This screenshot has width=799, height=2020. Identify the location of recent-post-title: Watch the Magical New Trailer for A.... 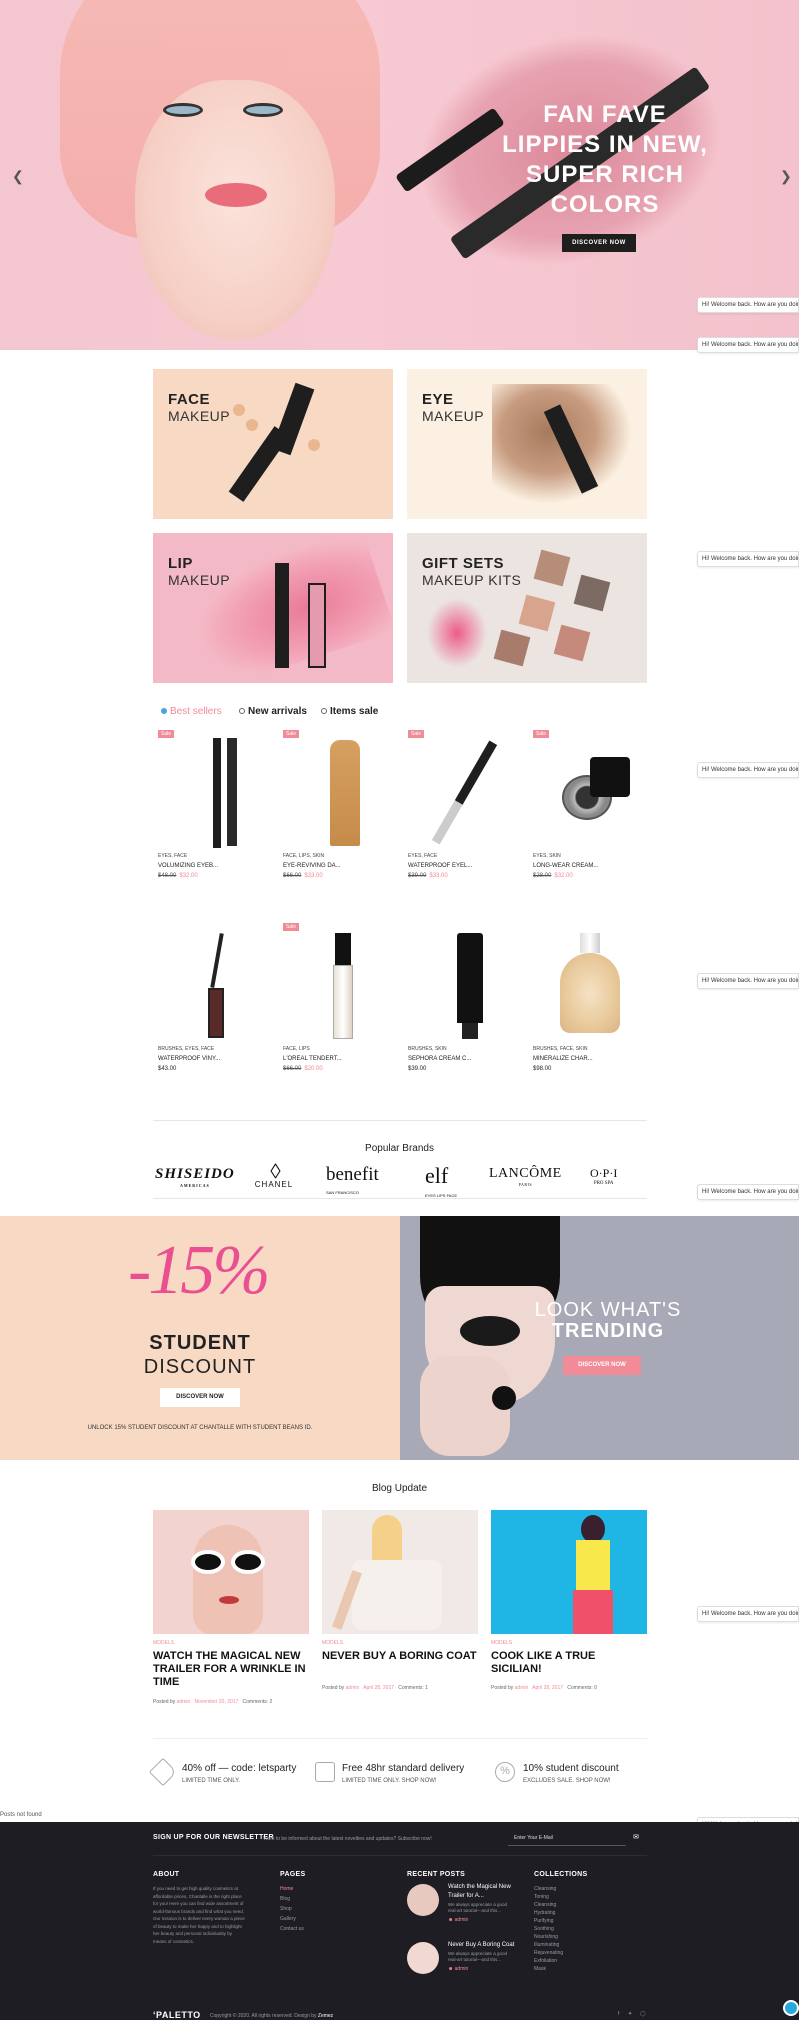
(488, 1892).